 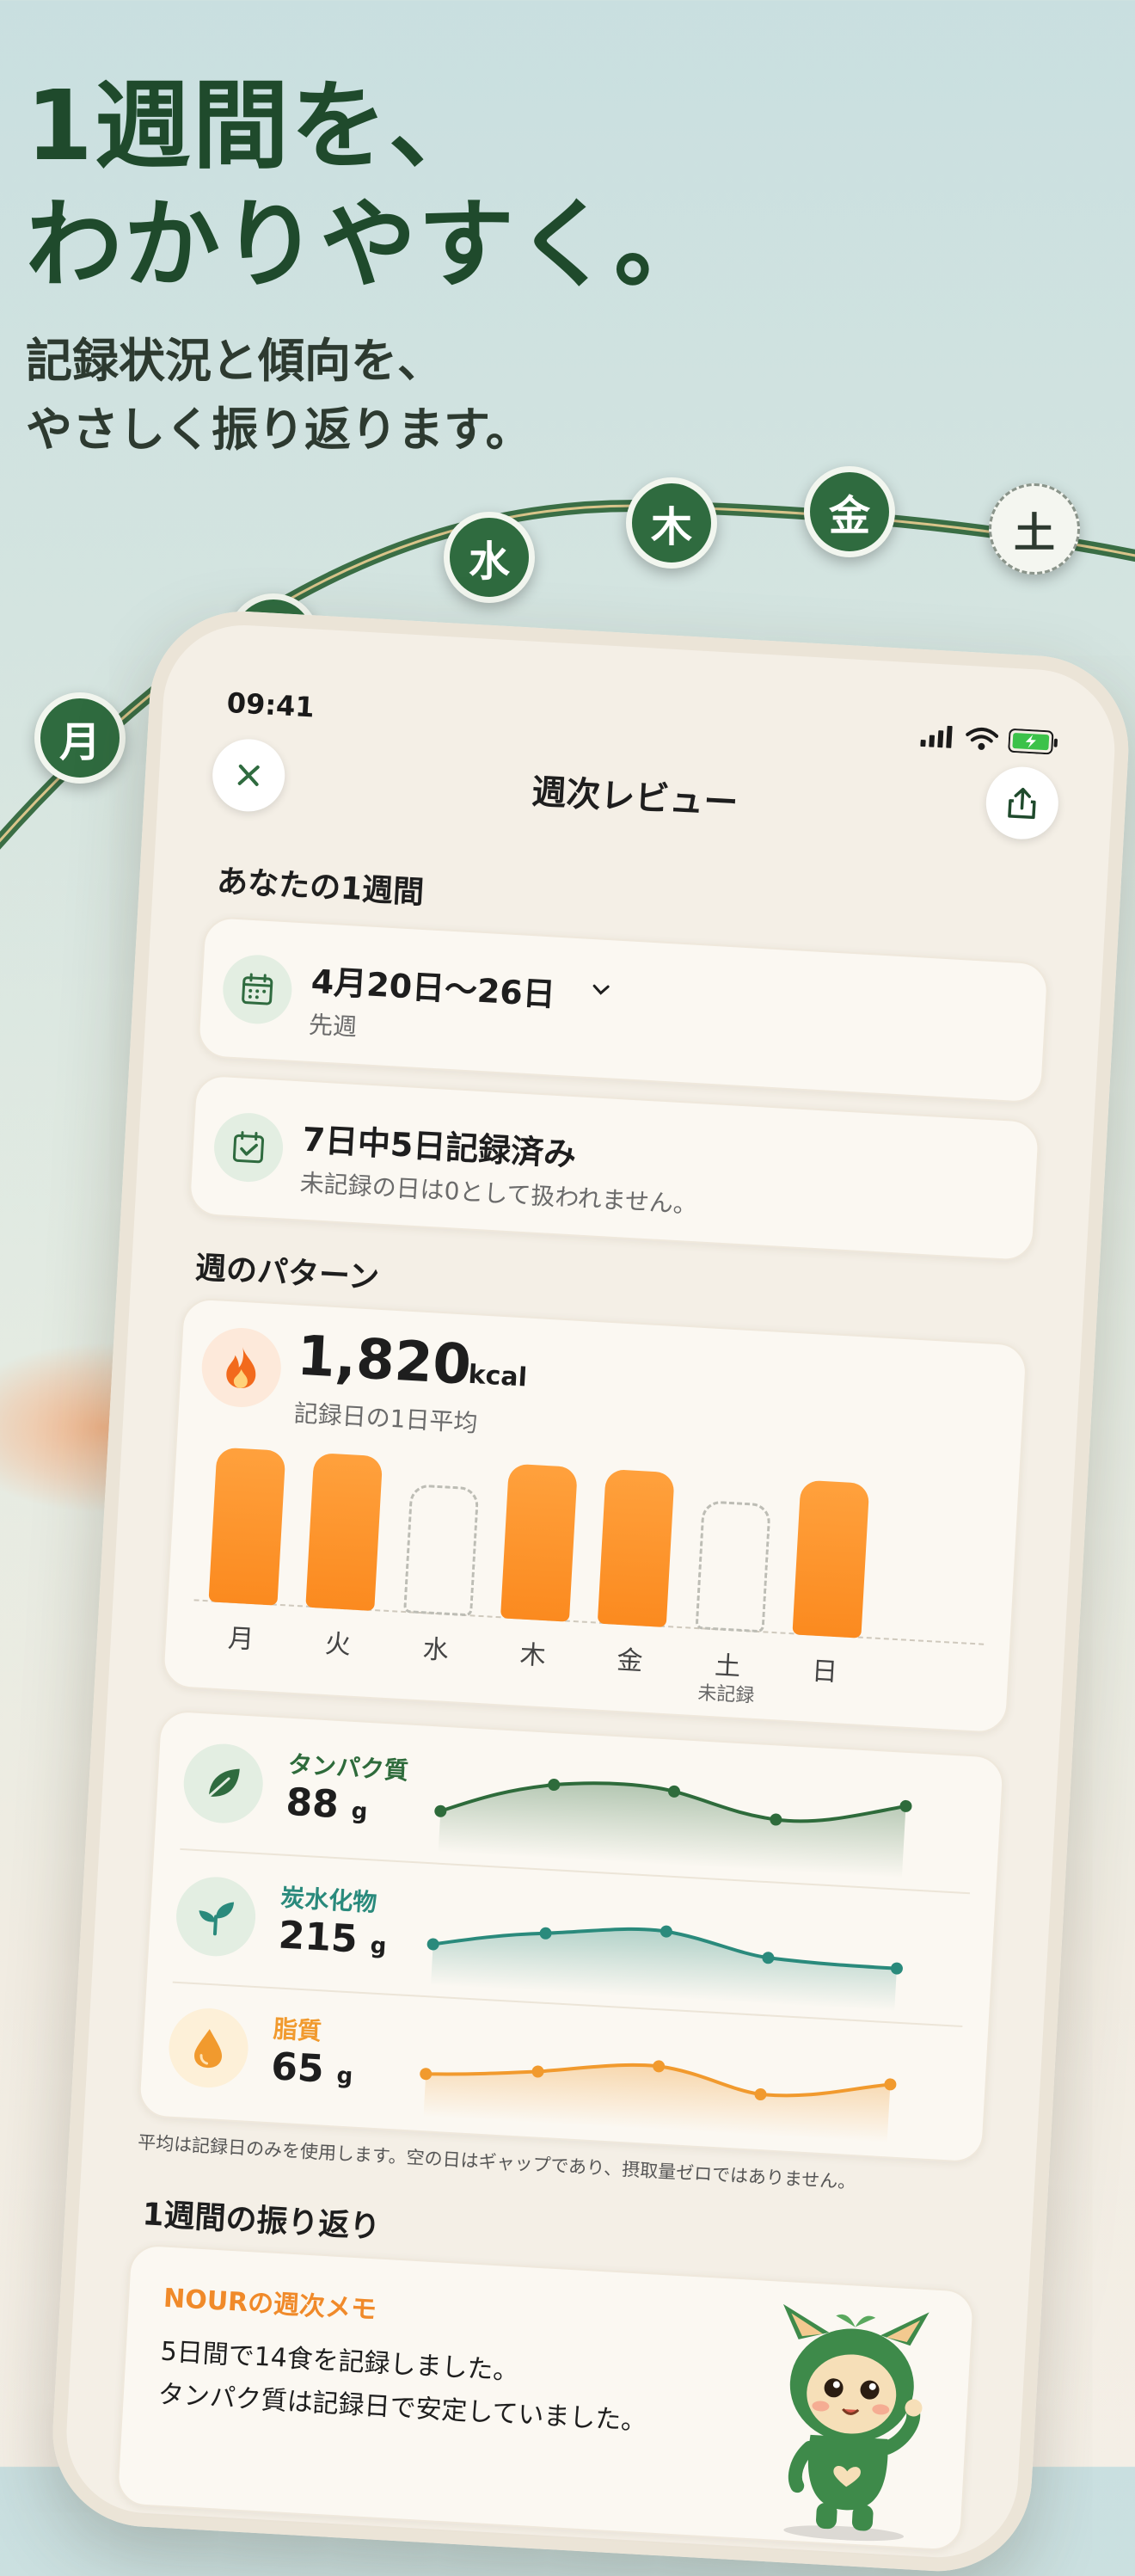 I want to click on calendar-check-icon-bubble, so click(x=248, y=1147).